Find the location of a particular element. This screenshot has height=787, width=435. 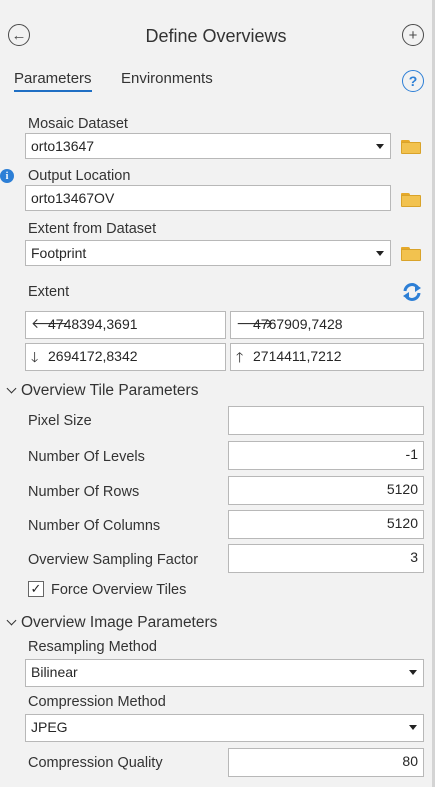

extent-bottom-value: 2694172,8342 is located at coordinates (93, 356).